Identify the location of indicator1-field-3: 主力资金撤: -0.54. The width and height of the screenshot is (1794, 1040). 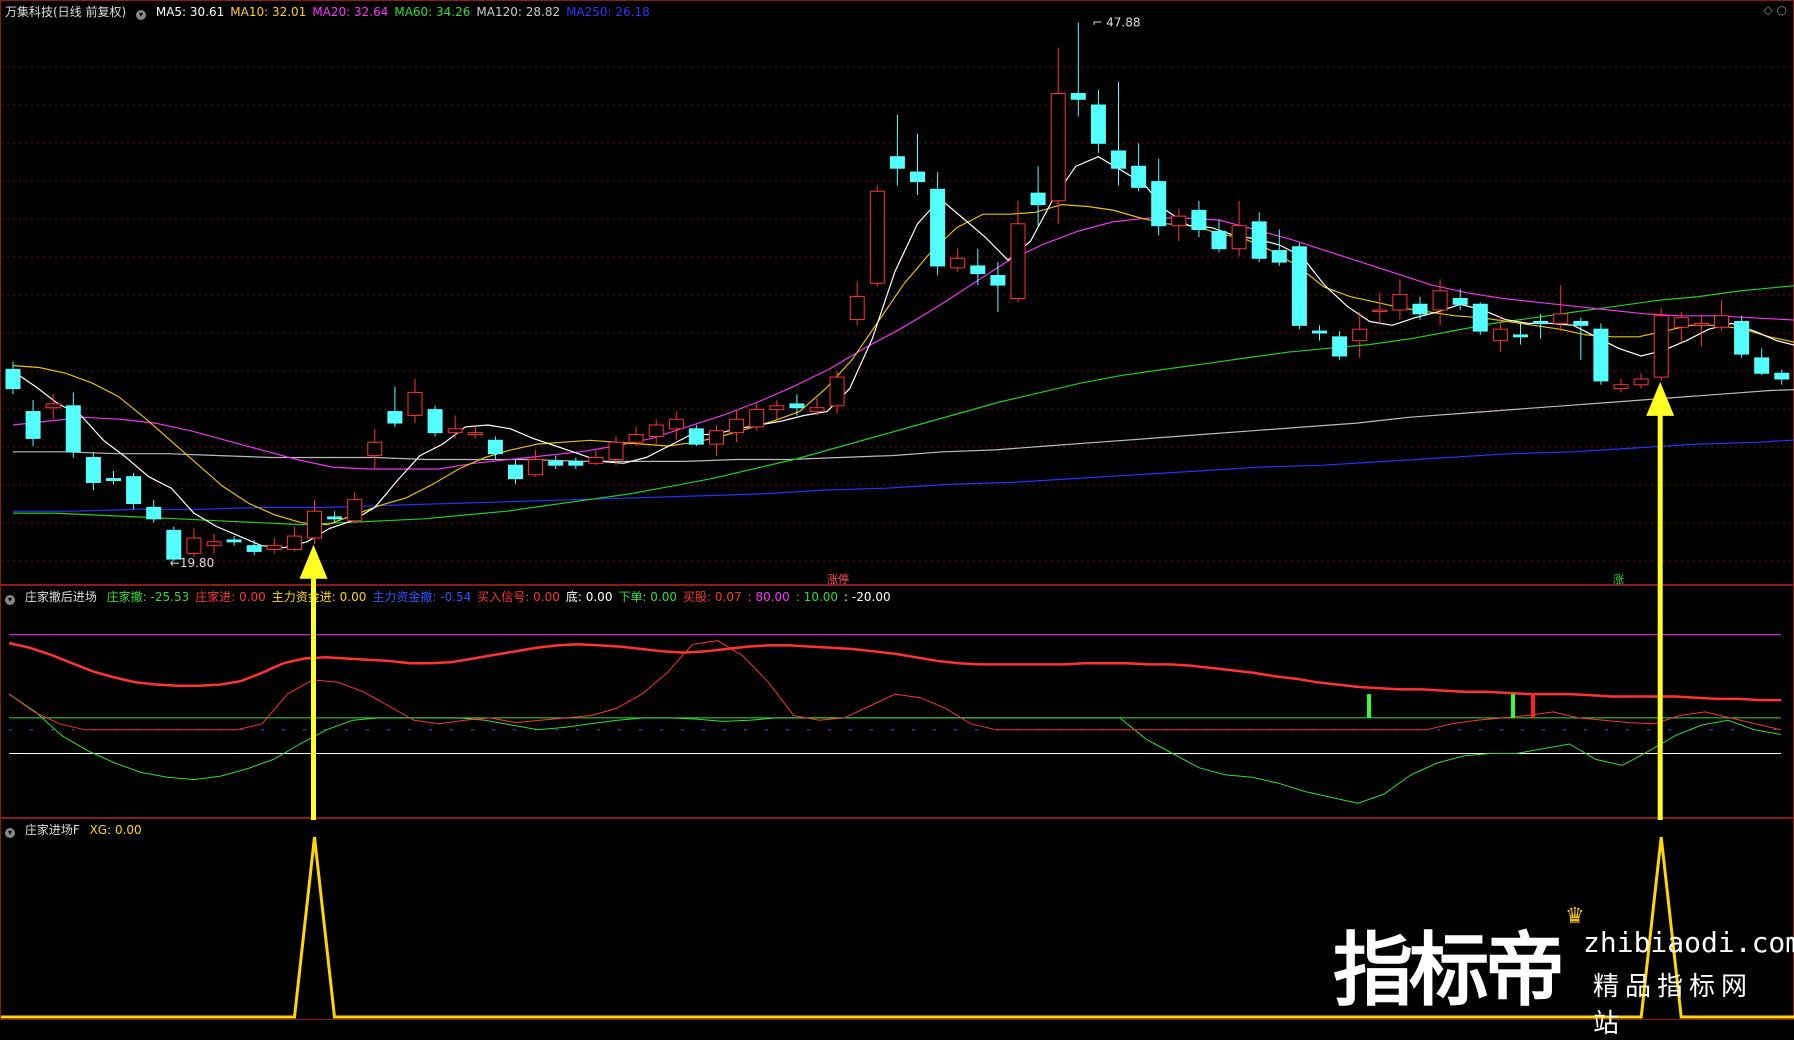
(422, 597).